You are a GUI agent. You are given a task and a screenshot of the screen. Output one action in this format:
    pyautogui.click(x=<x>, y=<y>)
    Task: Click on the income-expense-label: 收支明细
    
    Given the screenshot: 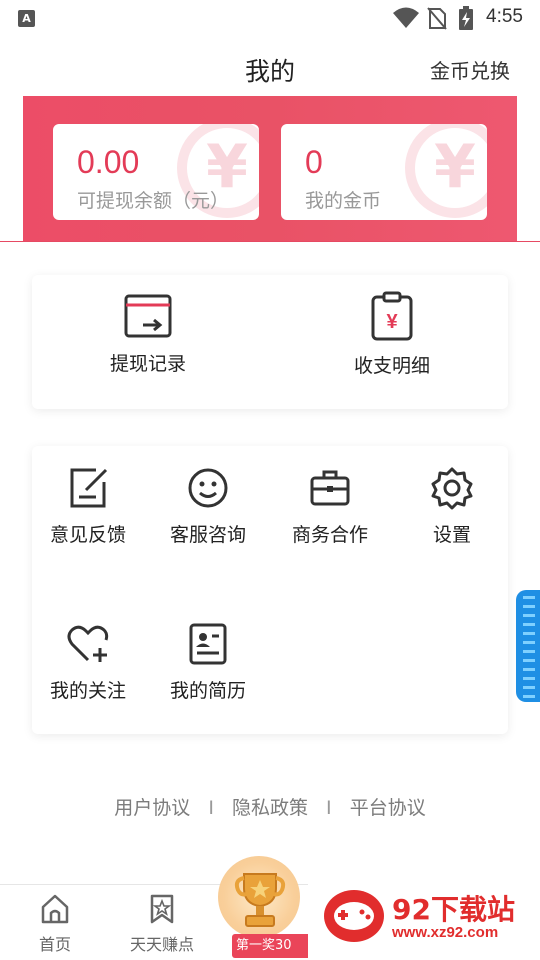 What is the action you would take?
    pyautogui.click(x=391, y=366)
    